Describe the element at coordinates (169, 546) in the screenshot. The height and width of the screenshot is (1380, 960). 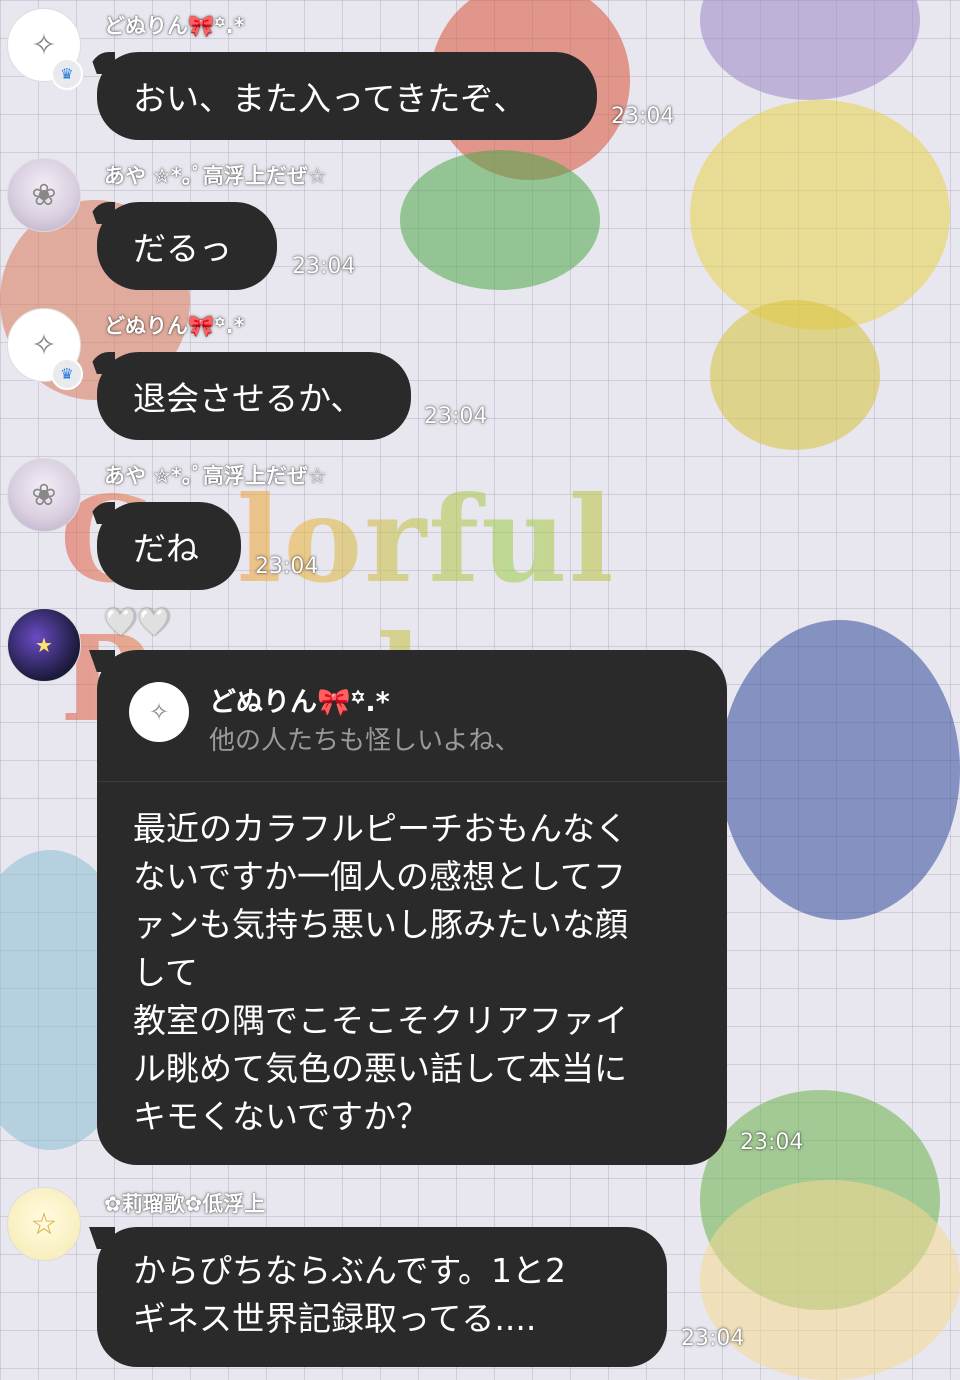
I see `message-bubble: だね` at that location.